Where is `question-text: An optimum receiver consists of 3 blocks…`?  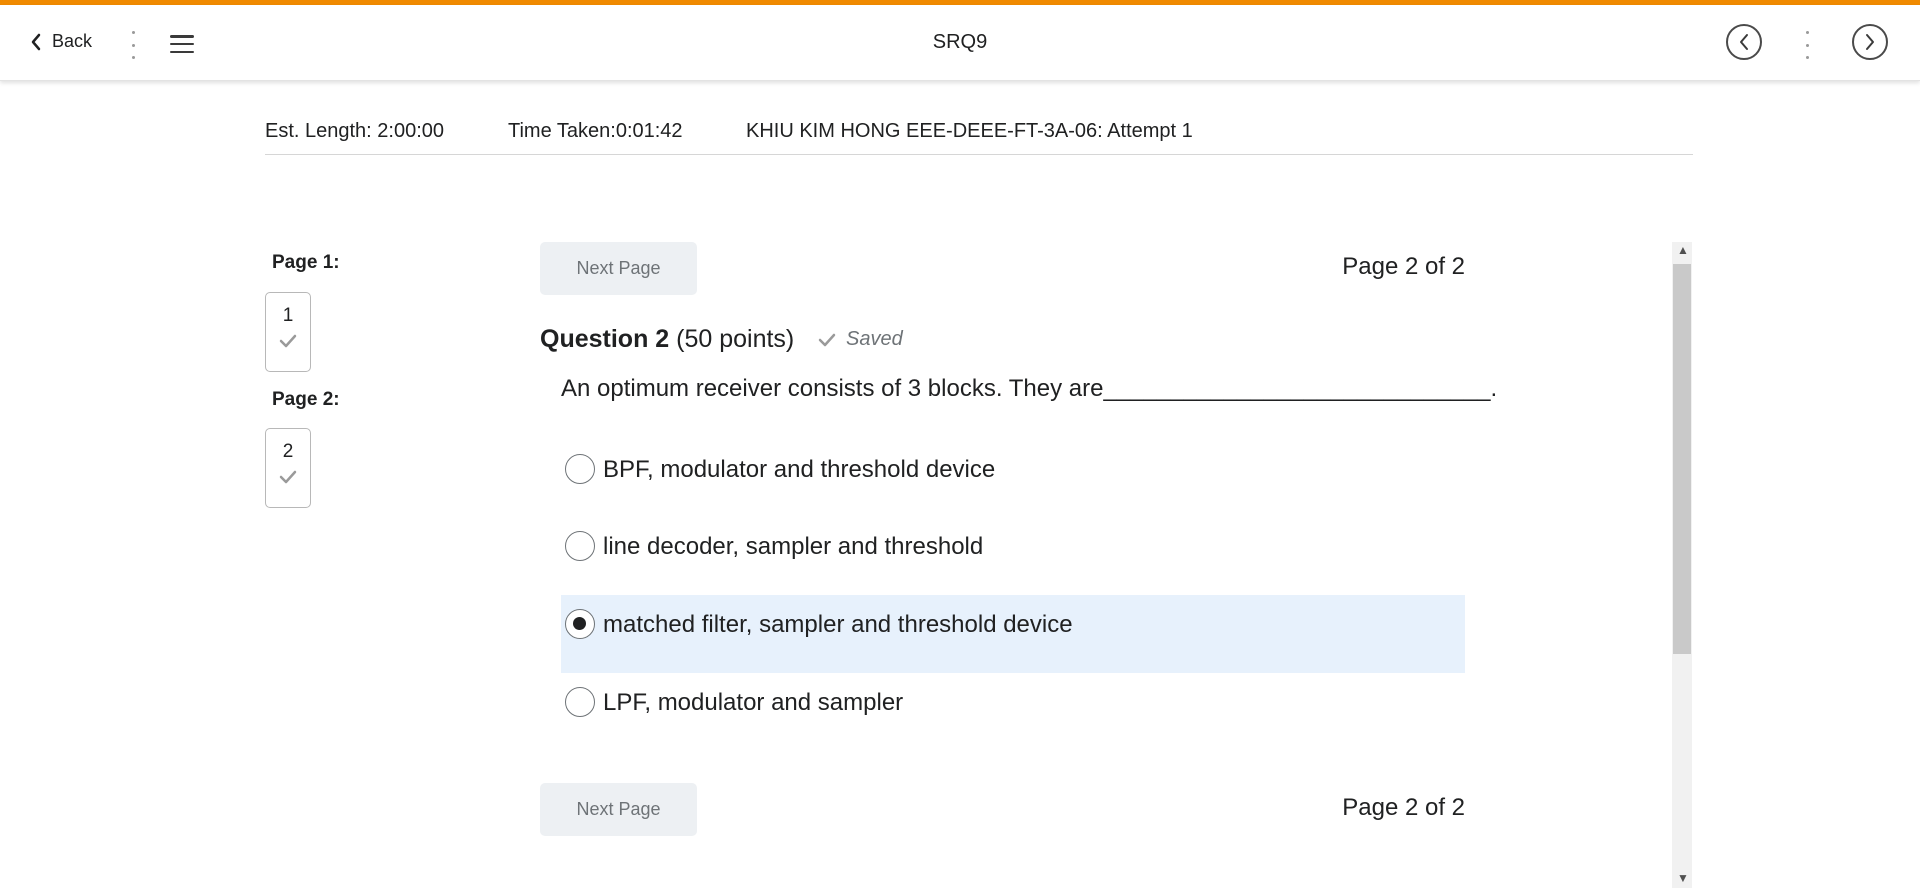
question-text: An optimum receiver consists of 3 blocks… is located at coordinates (1029, 388).